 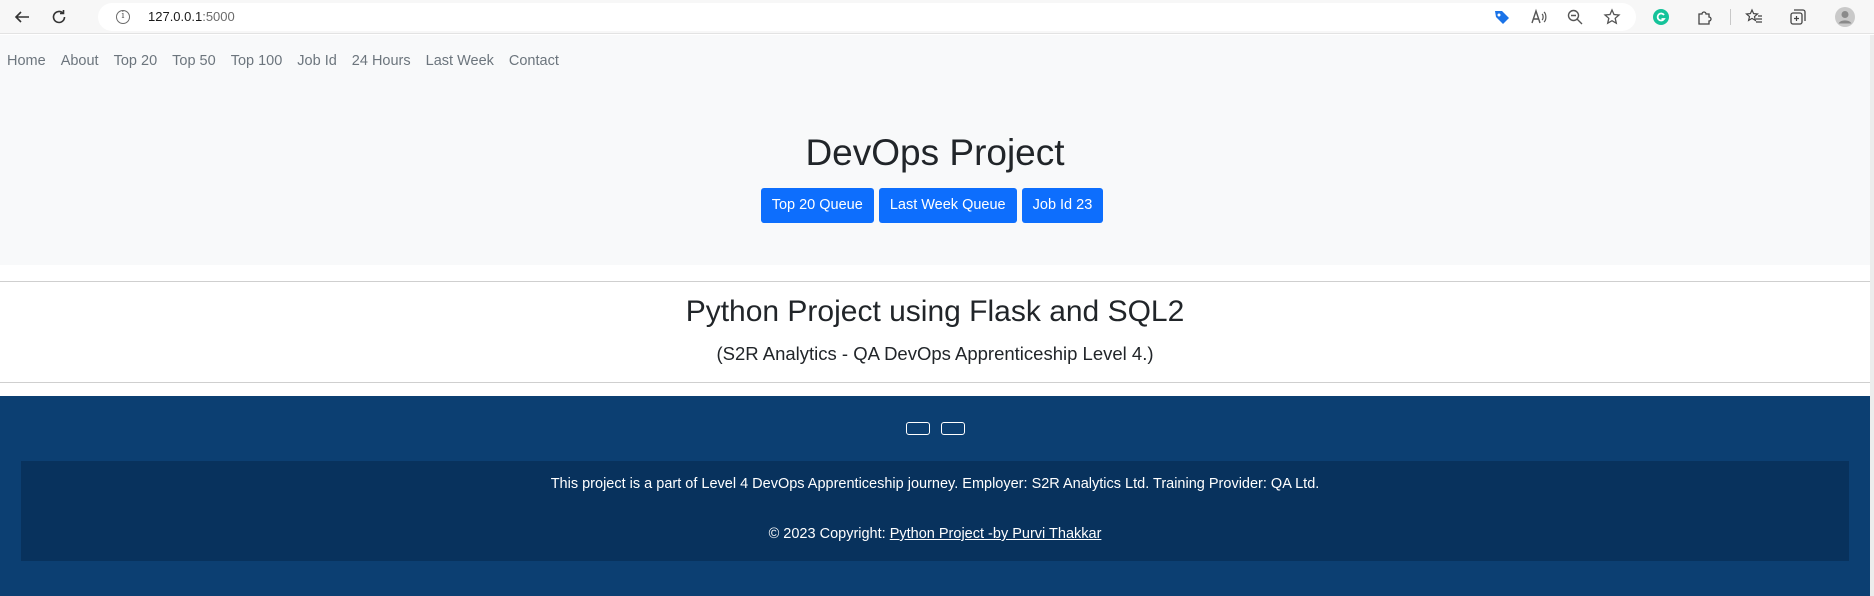 I want to click on nav-link-top-100: Top 100, so click(x=257, y=61).